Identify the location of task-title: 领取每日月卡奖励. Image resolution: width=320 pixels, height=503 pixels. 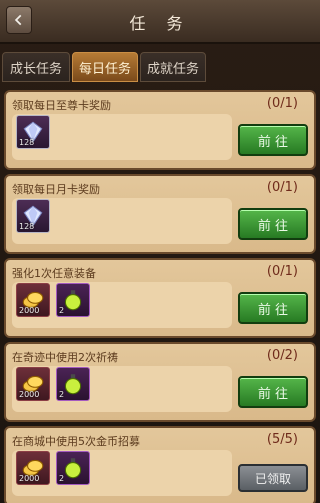
(56, 189).